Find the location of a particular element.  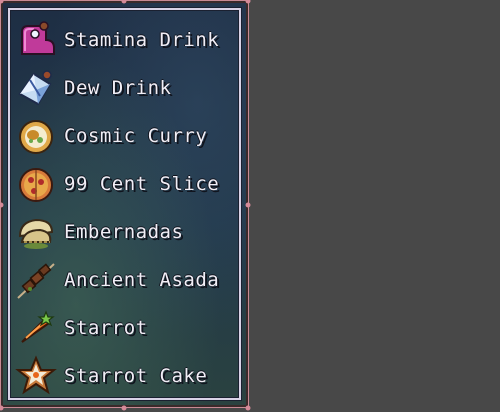

item-label: Embernadas is located at coordinates (124, 232).